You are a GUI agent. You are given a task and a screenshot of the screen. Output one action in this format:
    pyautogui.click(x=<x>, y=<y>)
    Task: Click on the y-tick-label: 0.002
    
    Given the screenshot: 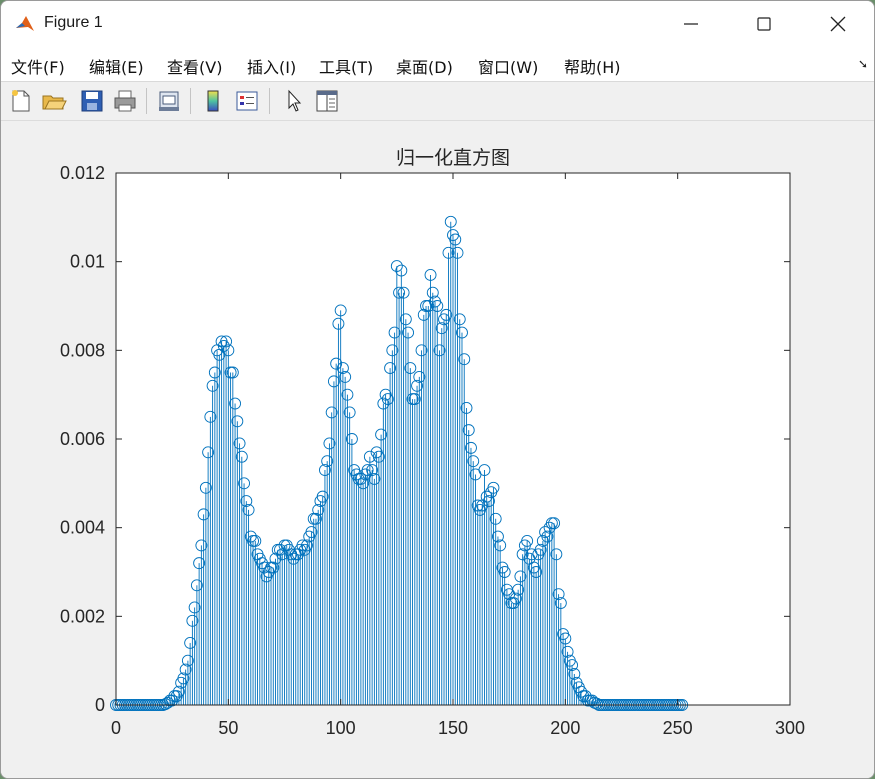 What is the action you would take?
    pyautogui.click(x=82, y=616)
    